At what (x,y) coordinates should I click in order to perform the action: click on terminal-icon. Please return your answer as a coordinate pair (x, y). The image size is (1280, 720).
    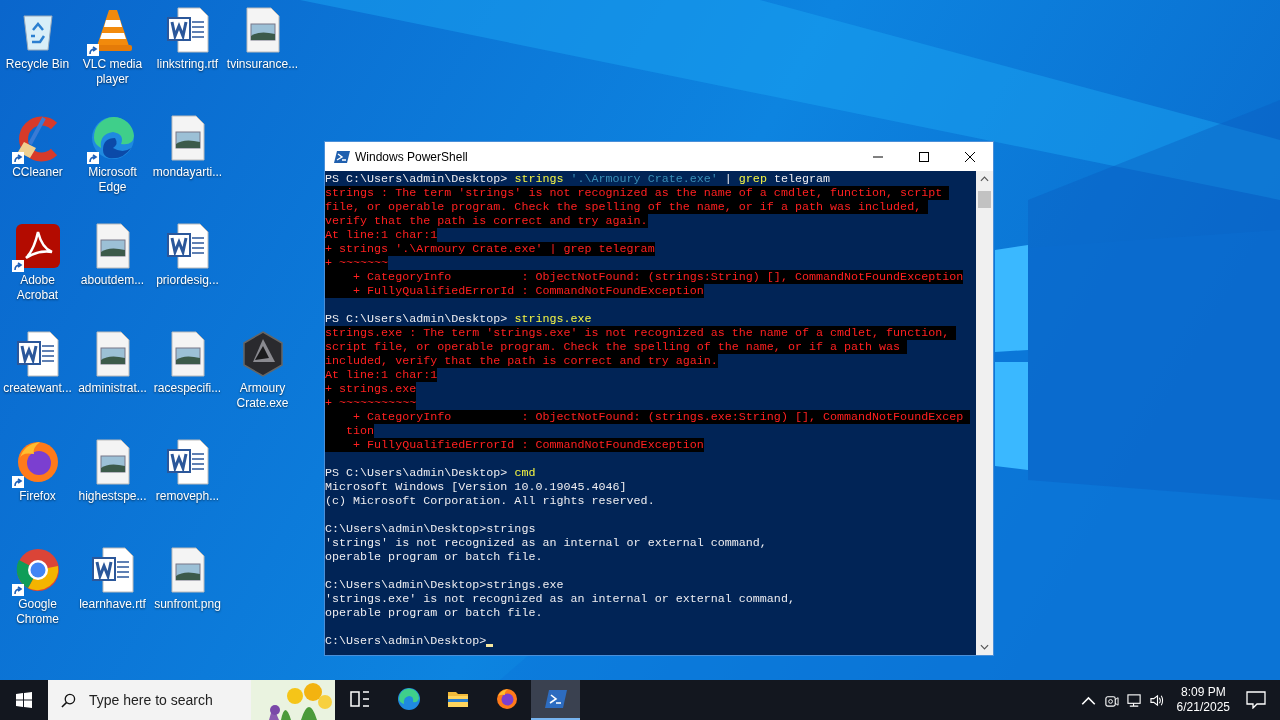
    Looking at the image, I should click on (555, 699).